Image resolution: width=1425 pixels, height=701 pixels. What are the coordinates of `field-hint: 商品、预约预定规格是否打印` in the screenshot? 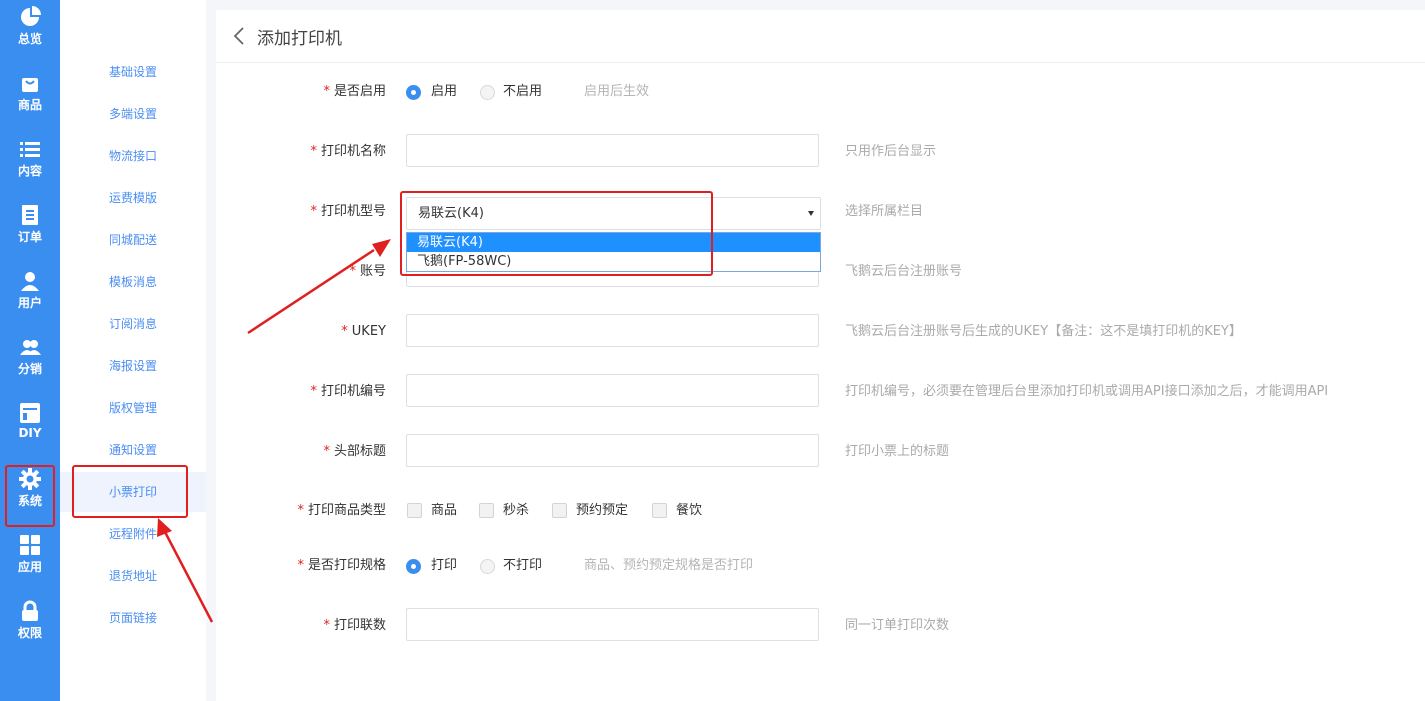 It's located at (669, 565).